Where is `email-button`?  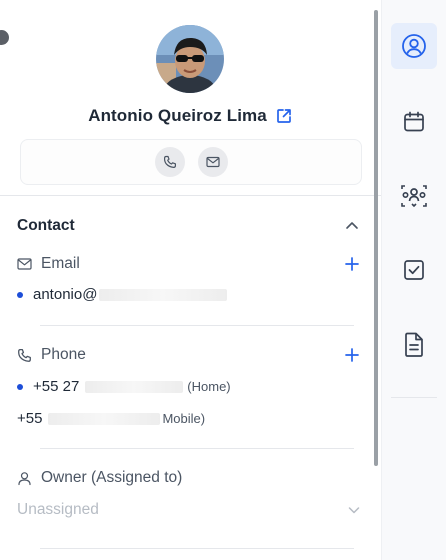 email-button is located at coordinates (212, 162).